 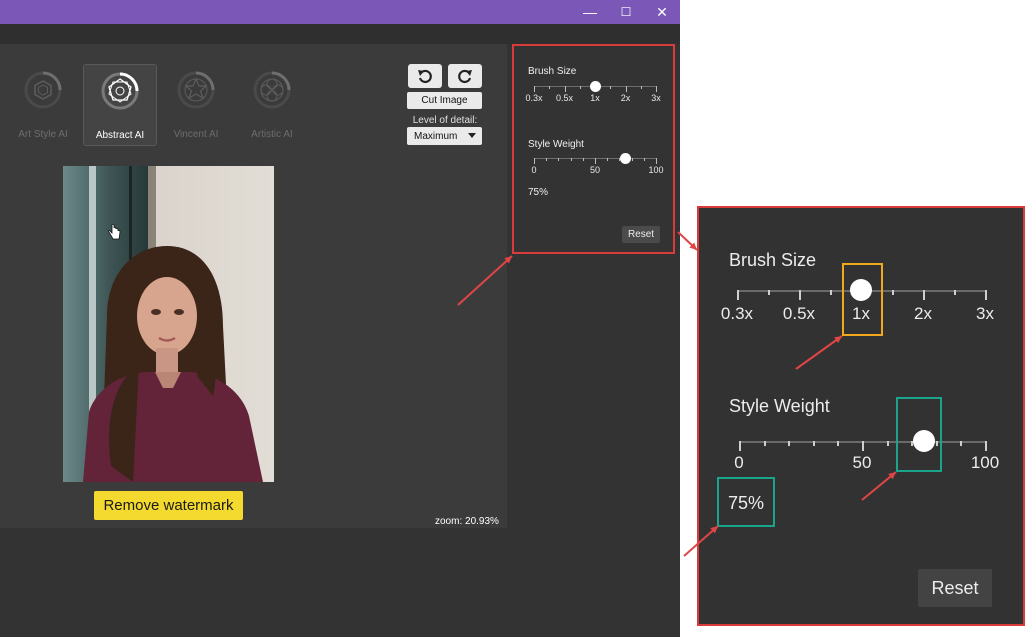 I want to click on star-ring-icon, so click(x=196, y=90).